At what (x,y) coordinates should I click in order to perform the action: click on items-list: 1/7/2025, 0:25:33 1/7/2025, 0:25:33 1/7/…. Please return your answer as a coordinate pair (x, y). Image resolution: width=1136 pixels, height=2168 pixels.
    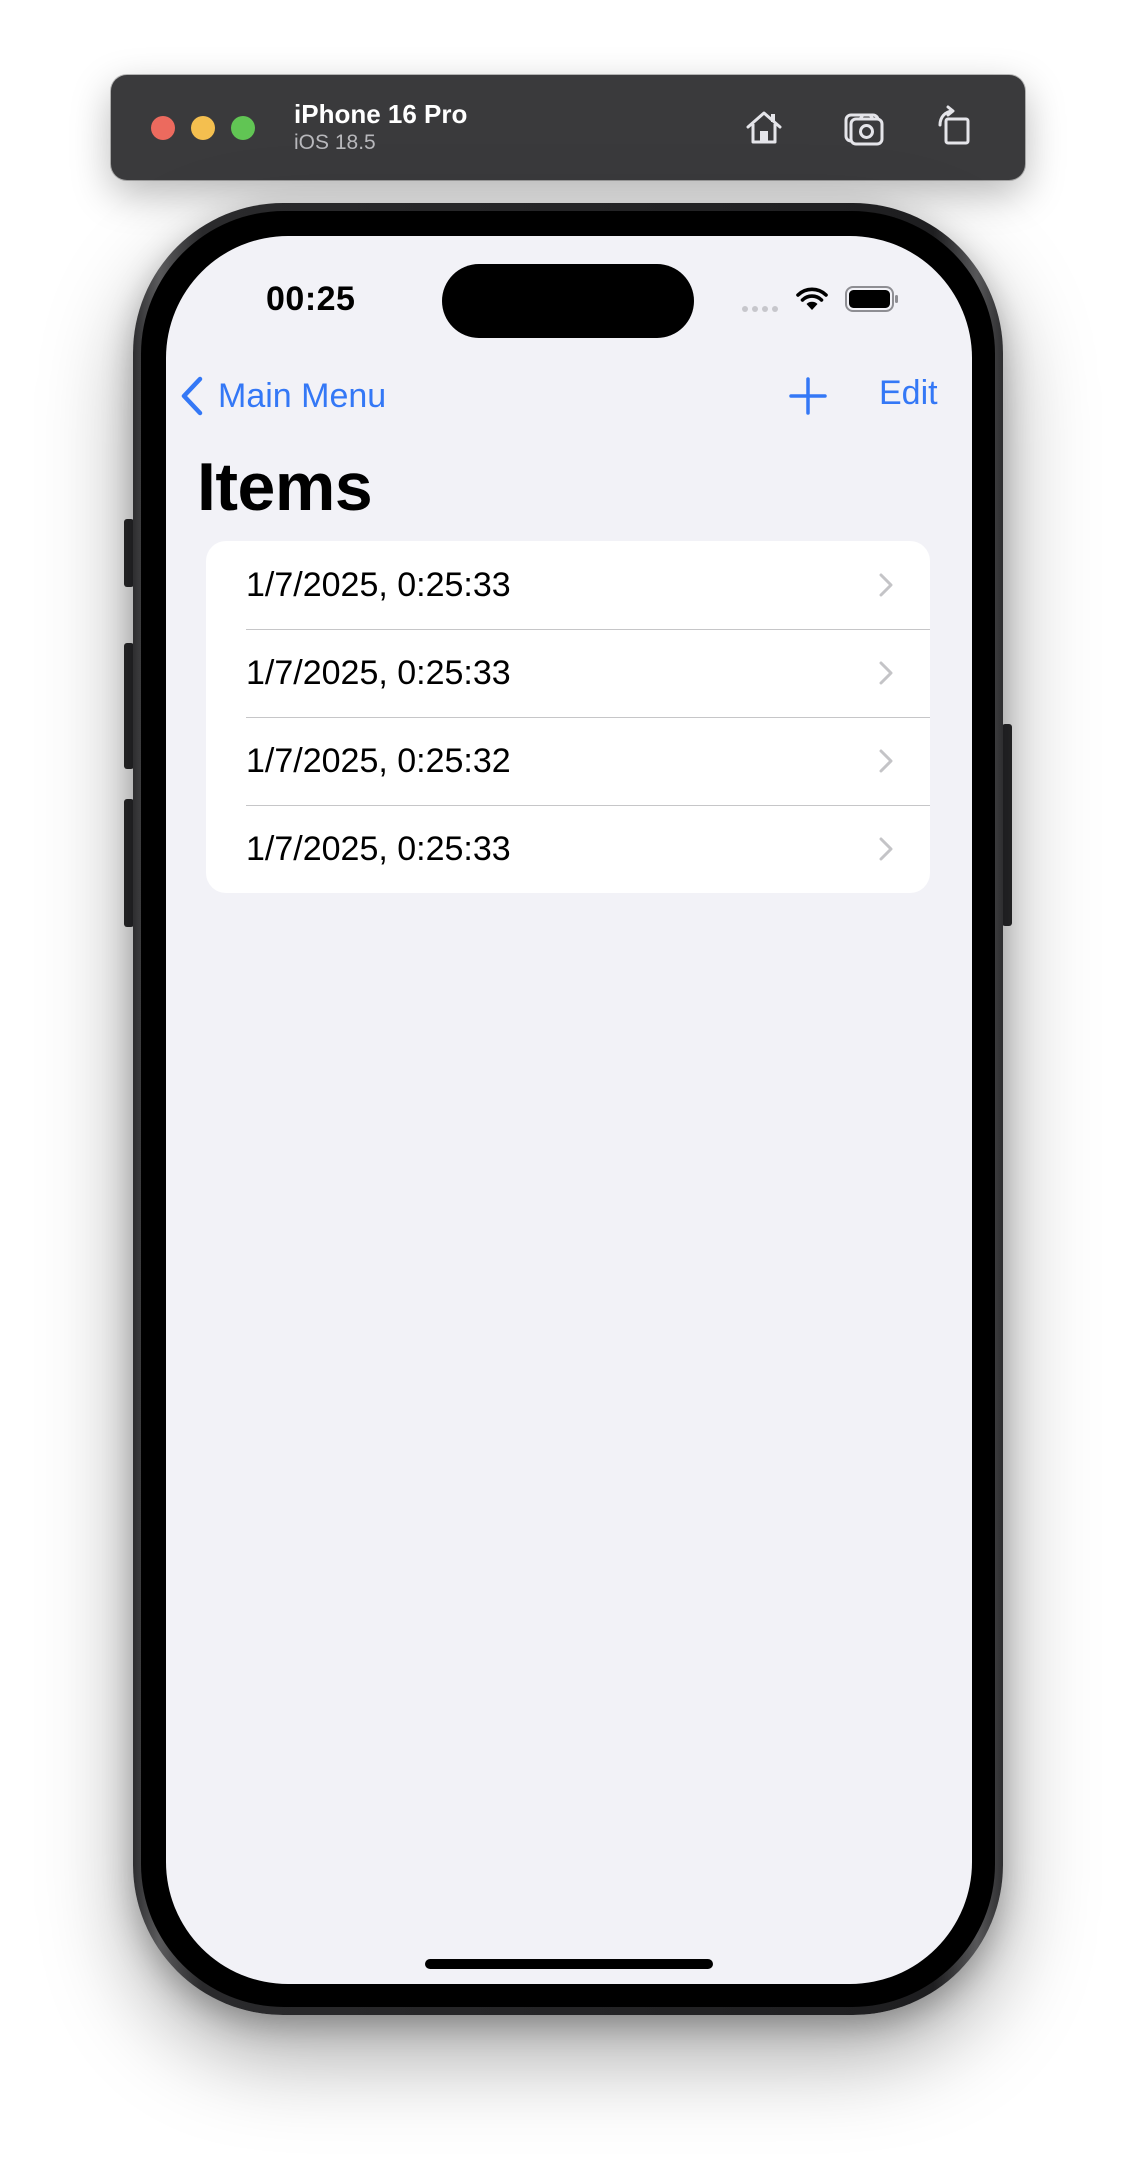
    Looking at the image, I should click on (568, 717).